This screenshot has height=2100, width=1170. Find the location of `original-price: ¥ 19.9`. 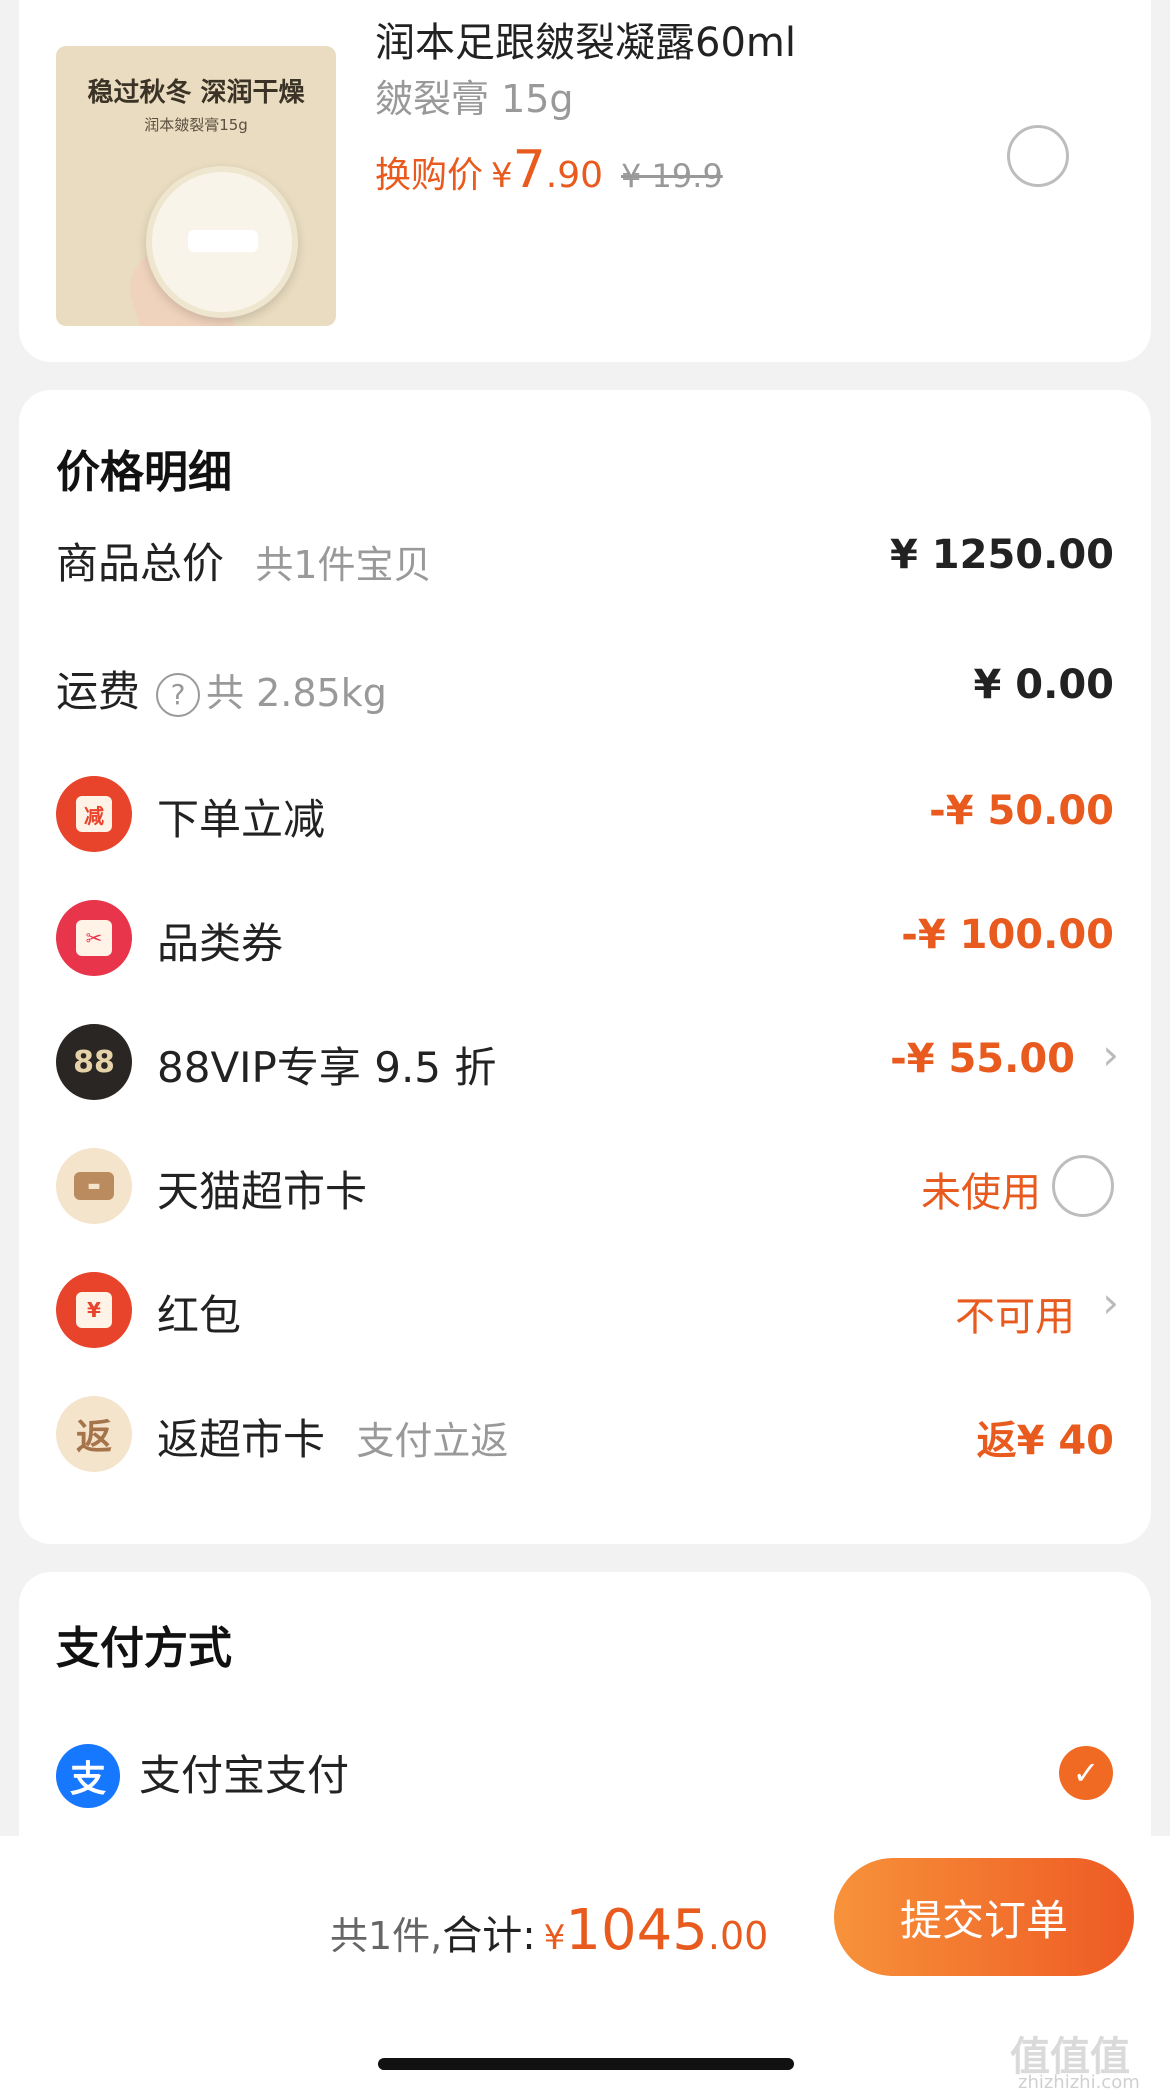

original-price: ¥ 19.9 is located at coordinates (672, 176).